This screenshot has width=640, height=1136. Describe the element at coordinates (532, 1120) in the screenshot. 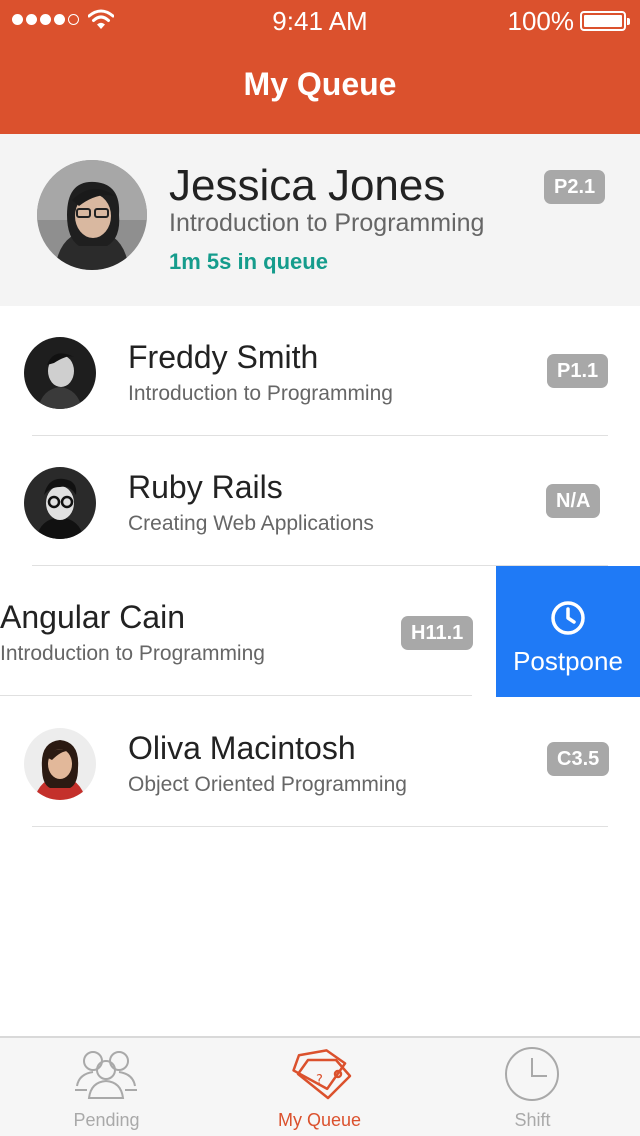

I see `tab-label: Shift` at that location.